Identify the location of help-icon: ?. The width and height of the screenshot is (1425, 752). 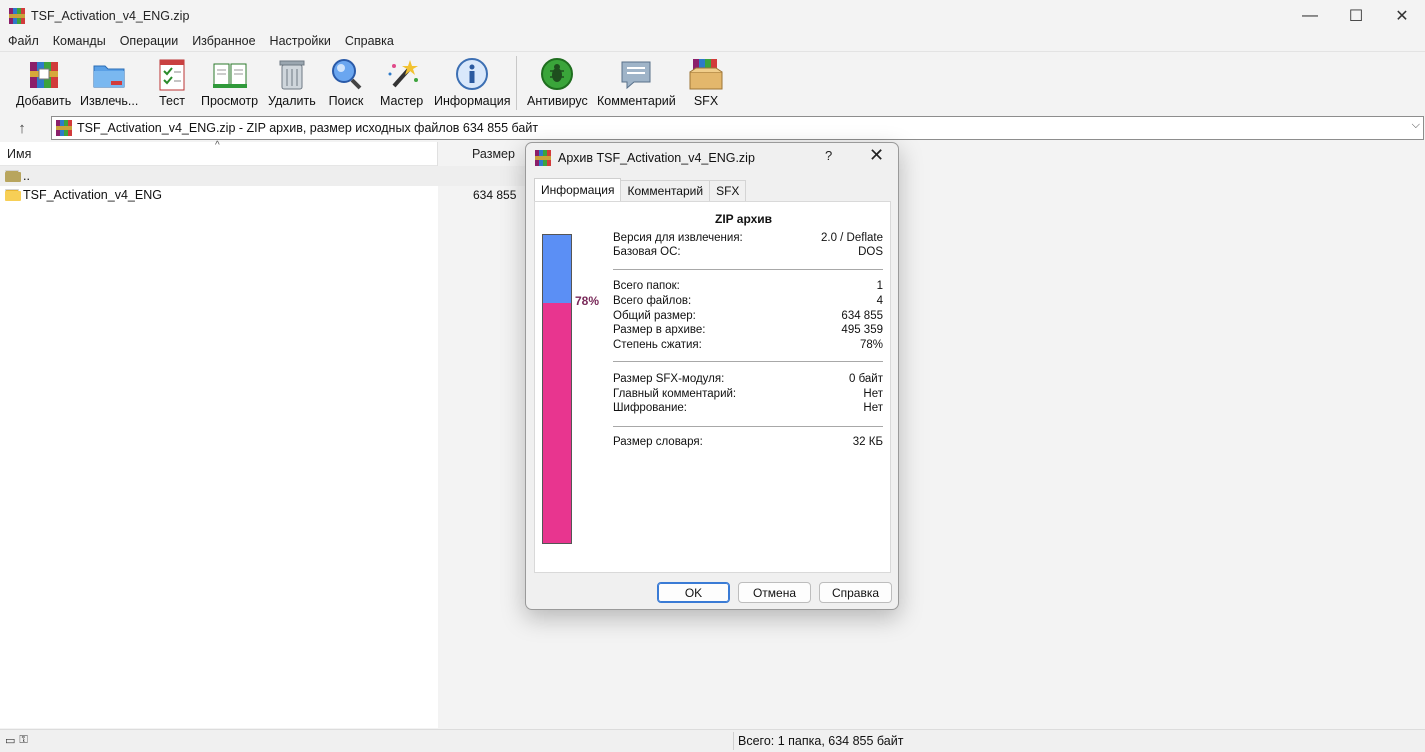
(828, 155).